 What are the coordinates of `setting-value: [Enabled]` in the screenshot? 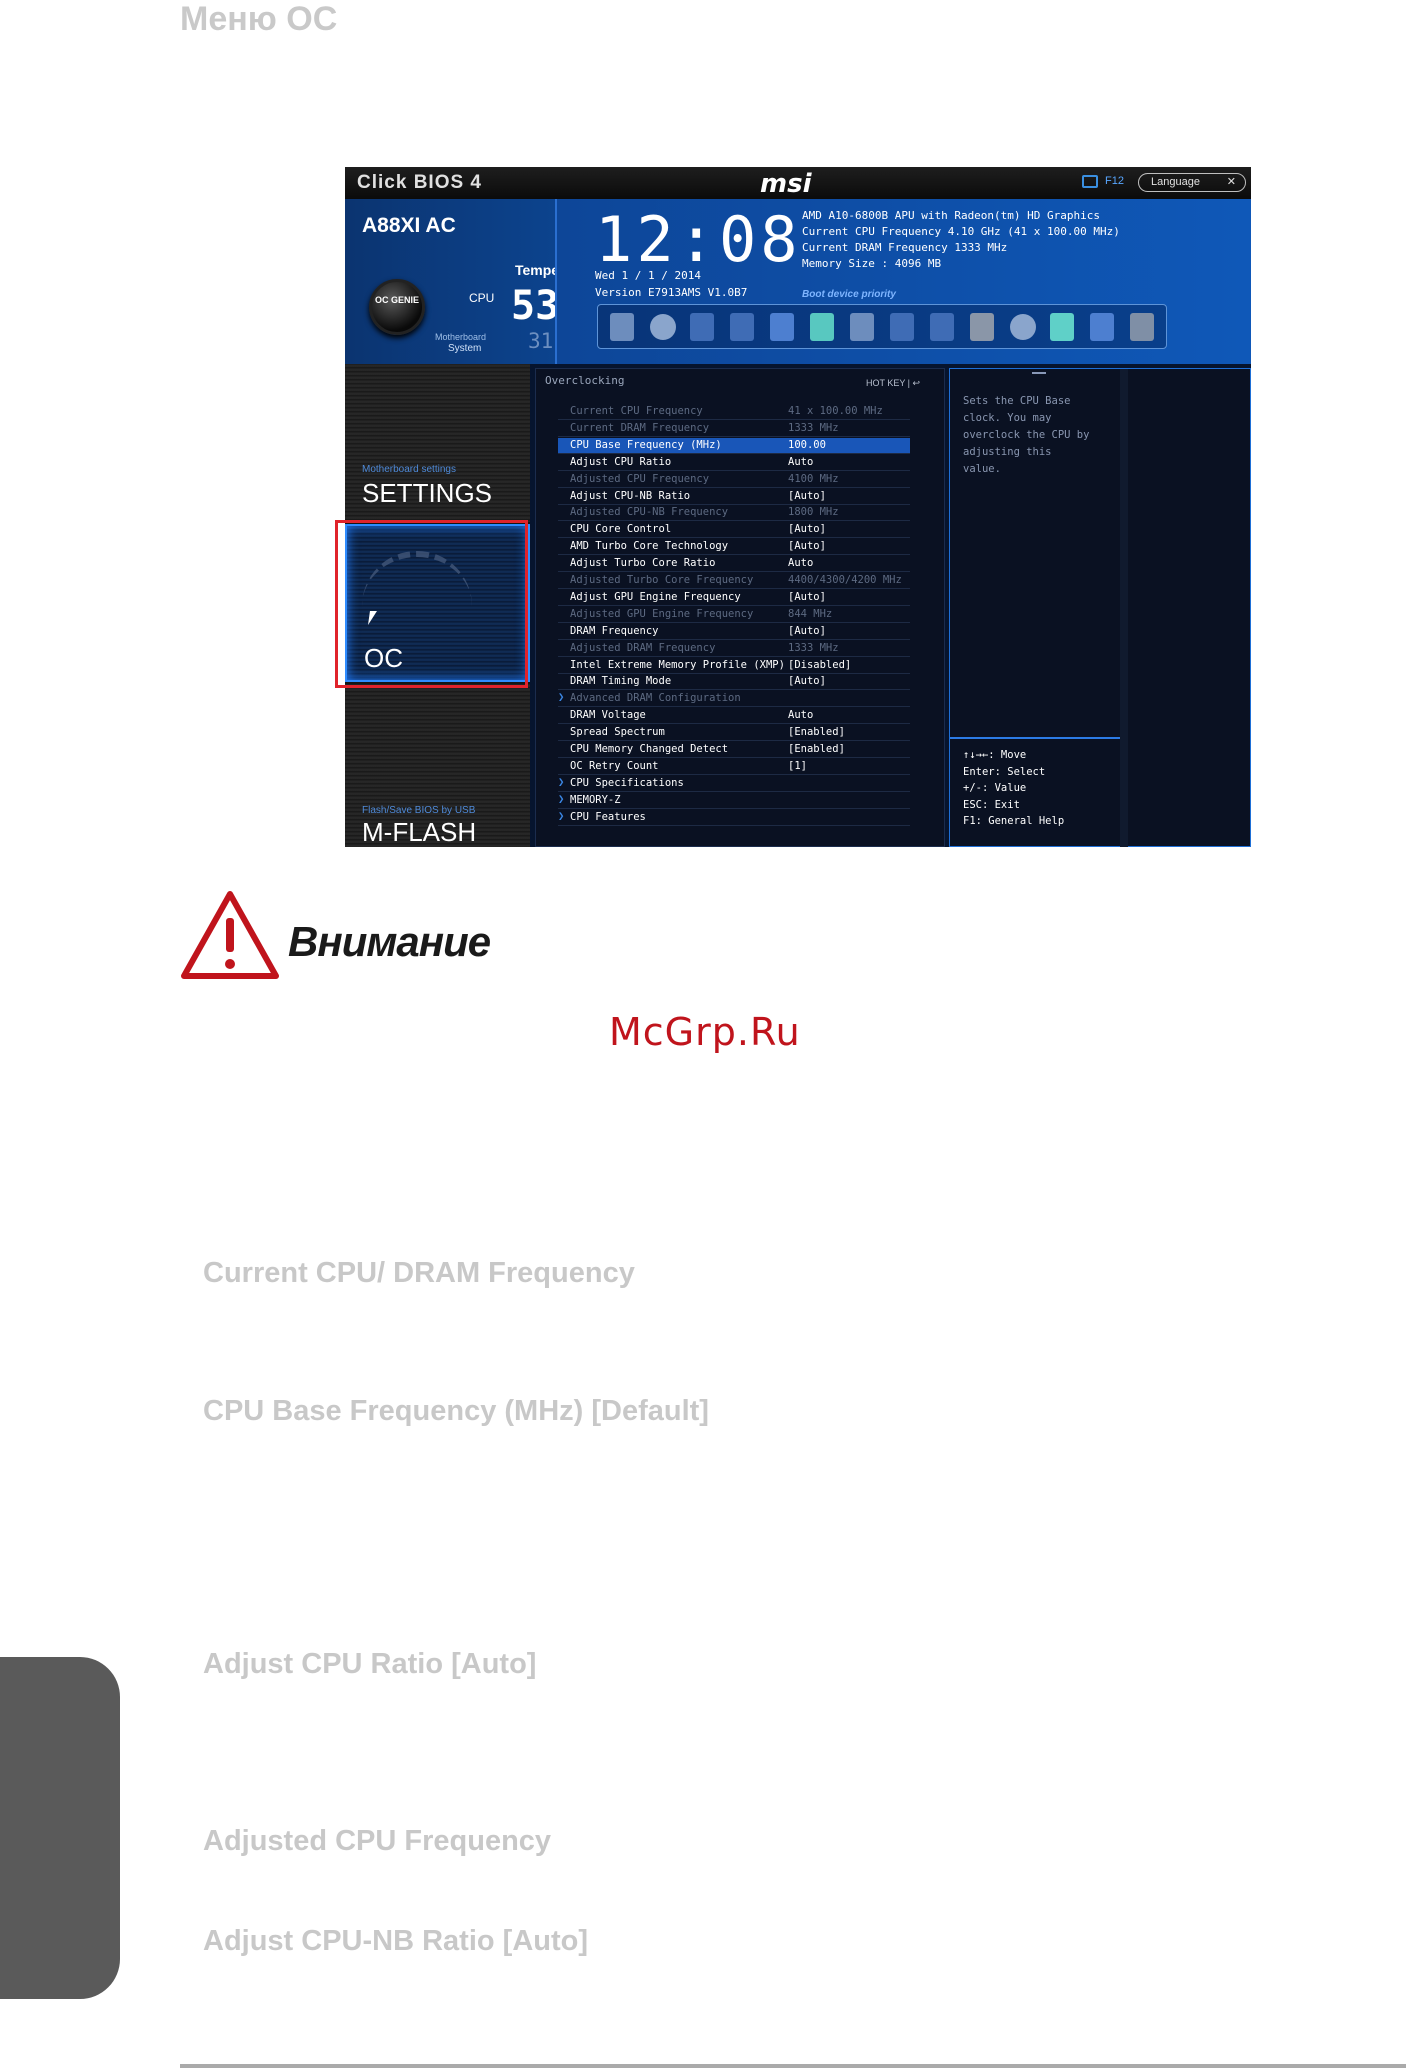 It's located at (816, 749).